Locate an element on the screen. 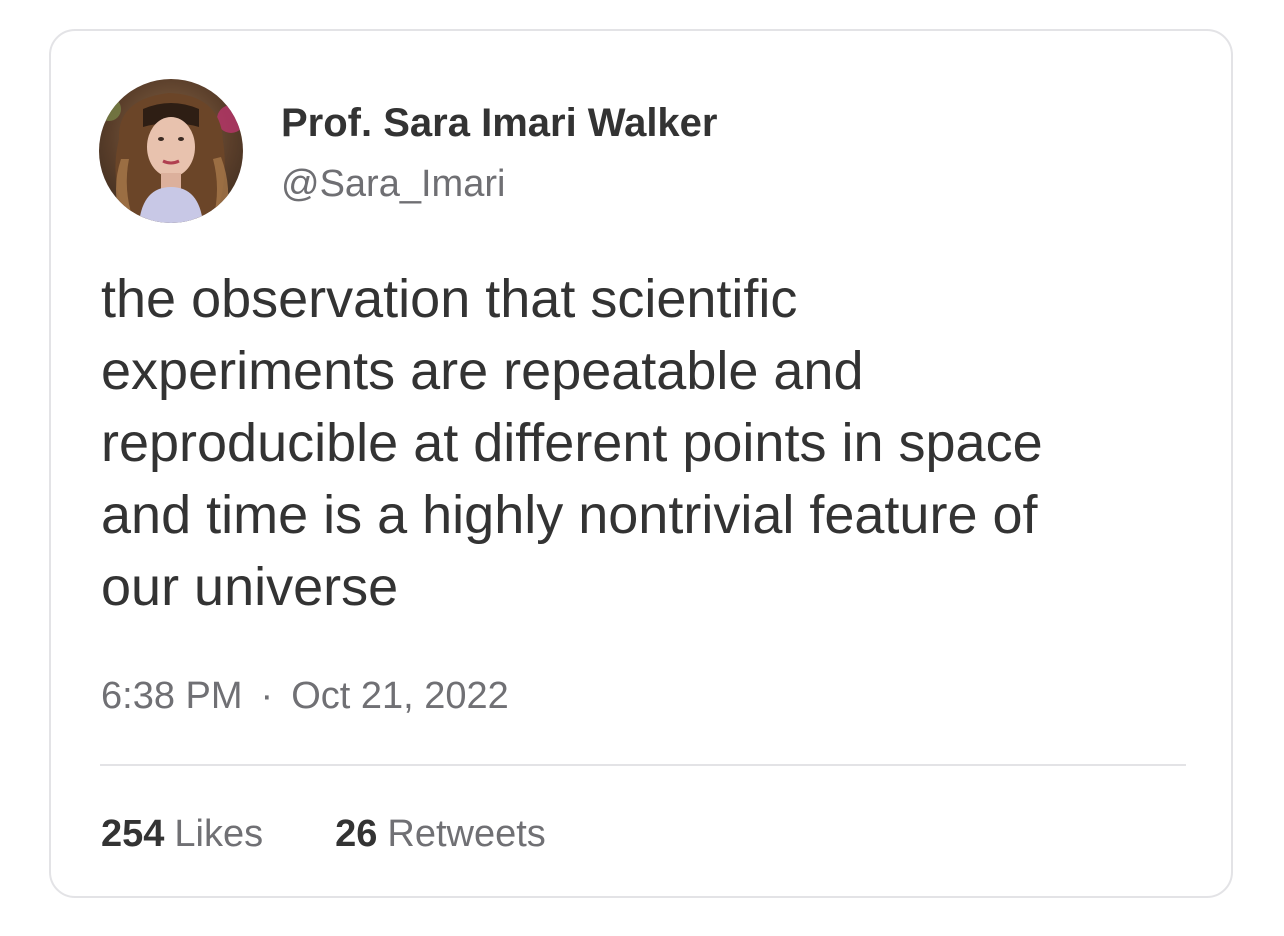 The width and height of the screenshot is (1284, 936). profile-photo-avatar-icon is located at coordinates (171, 151).